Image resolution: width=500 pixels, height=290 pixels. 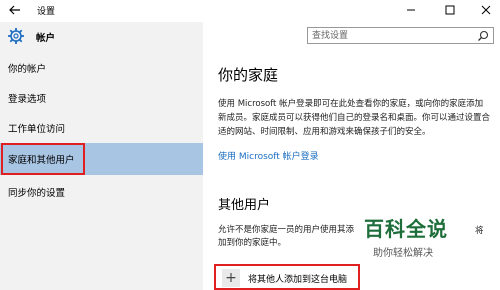 I want to click on search-input, so click(x=392, y=35).